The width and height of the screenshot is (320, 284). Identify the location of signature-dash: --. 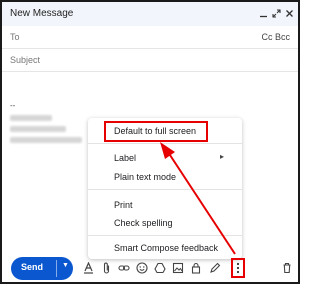
(13, 105).